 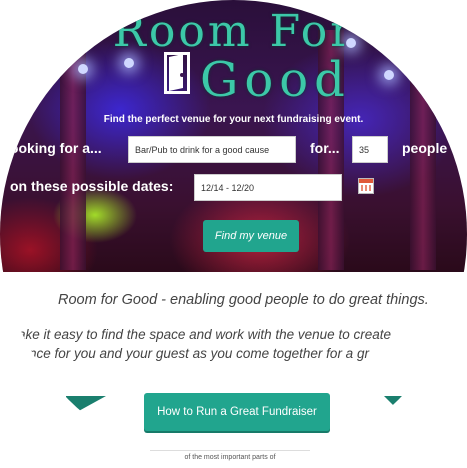 I want to click on footer-snippet-text: of the most important parts of, so click(x=230, y=457).